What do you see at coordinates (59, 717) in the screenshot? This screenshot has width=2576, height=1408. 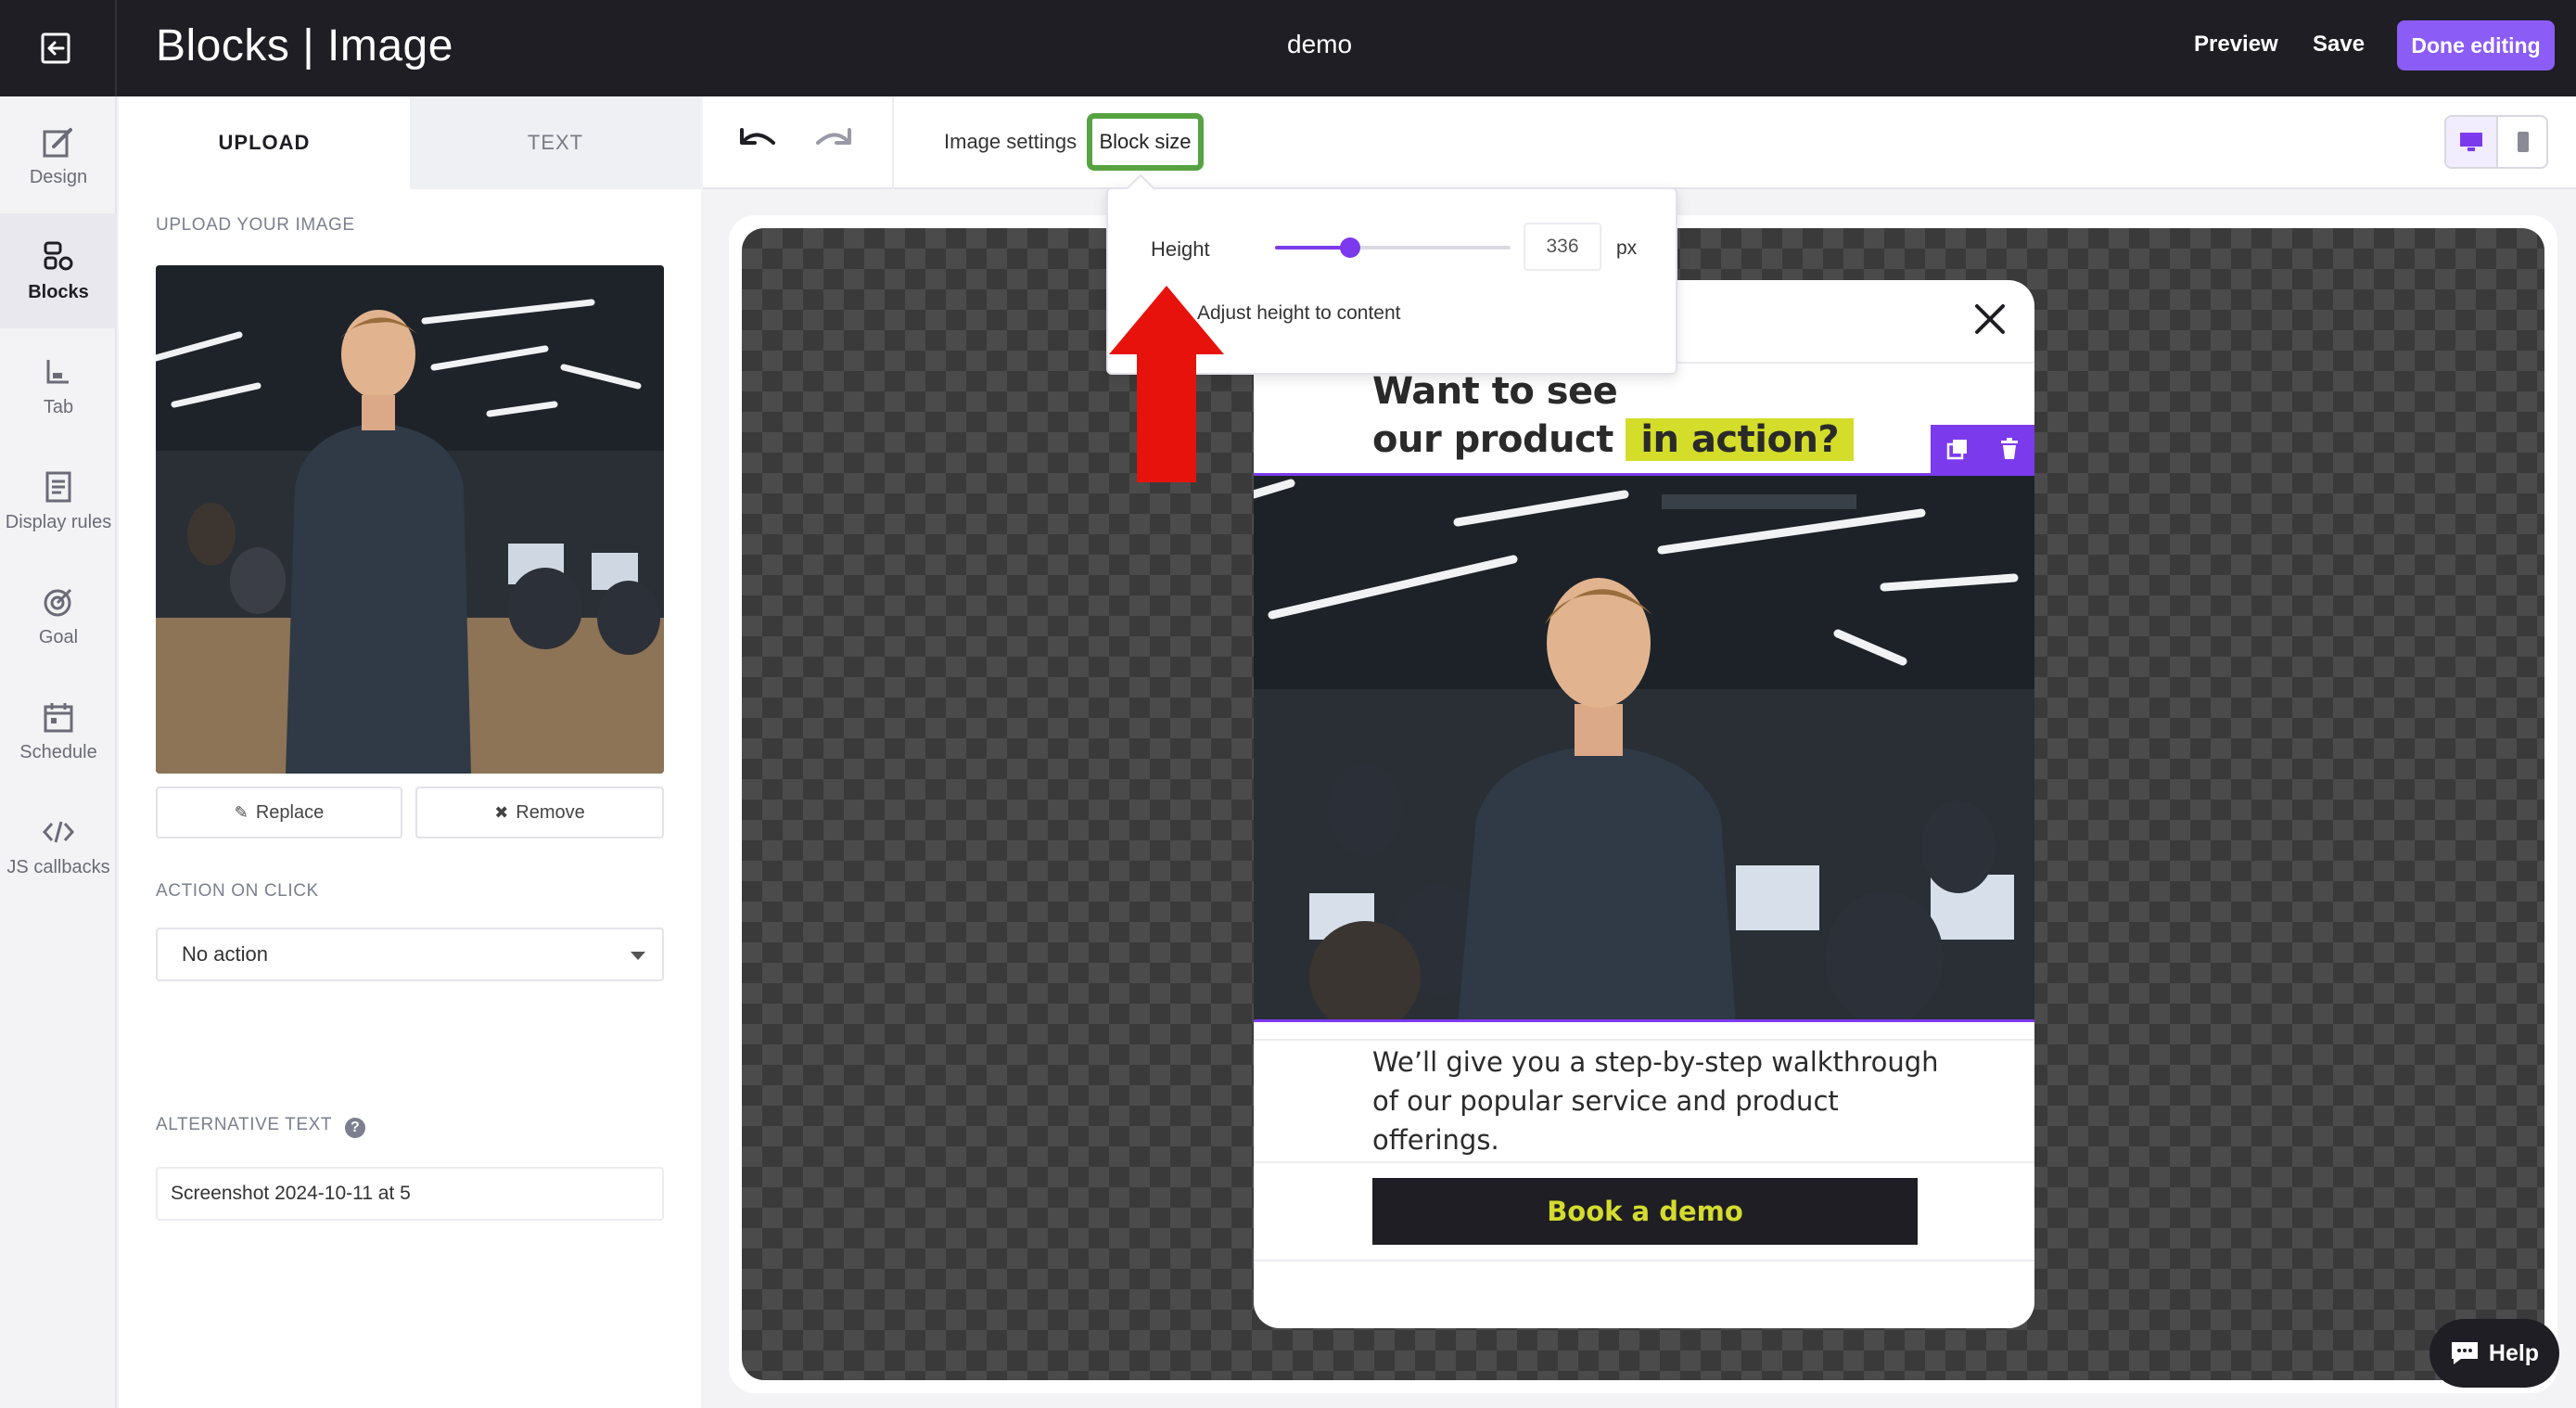 I see `schedule-icon` at bounding box center [59, 717].